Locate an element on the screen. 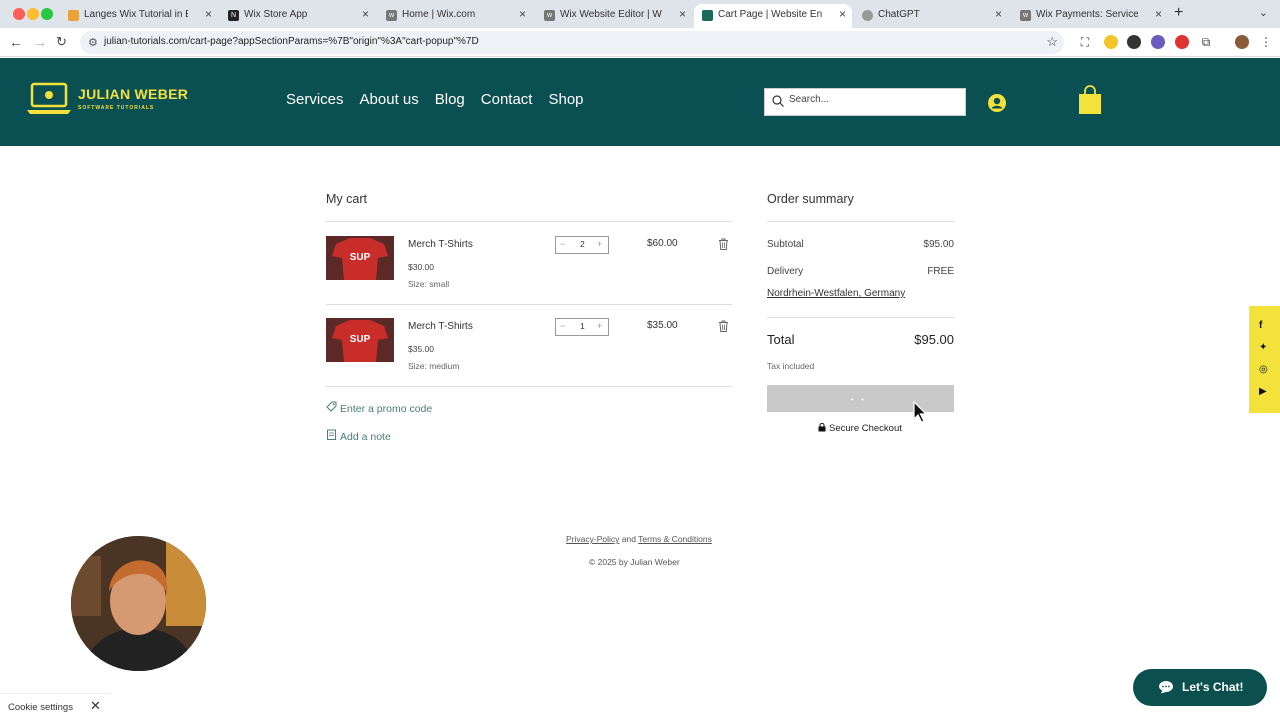 The image size is (1280, 720). social-bar: f ✦ ◎ ▶ is located at coordinates (1264, 359).